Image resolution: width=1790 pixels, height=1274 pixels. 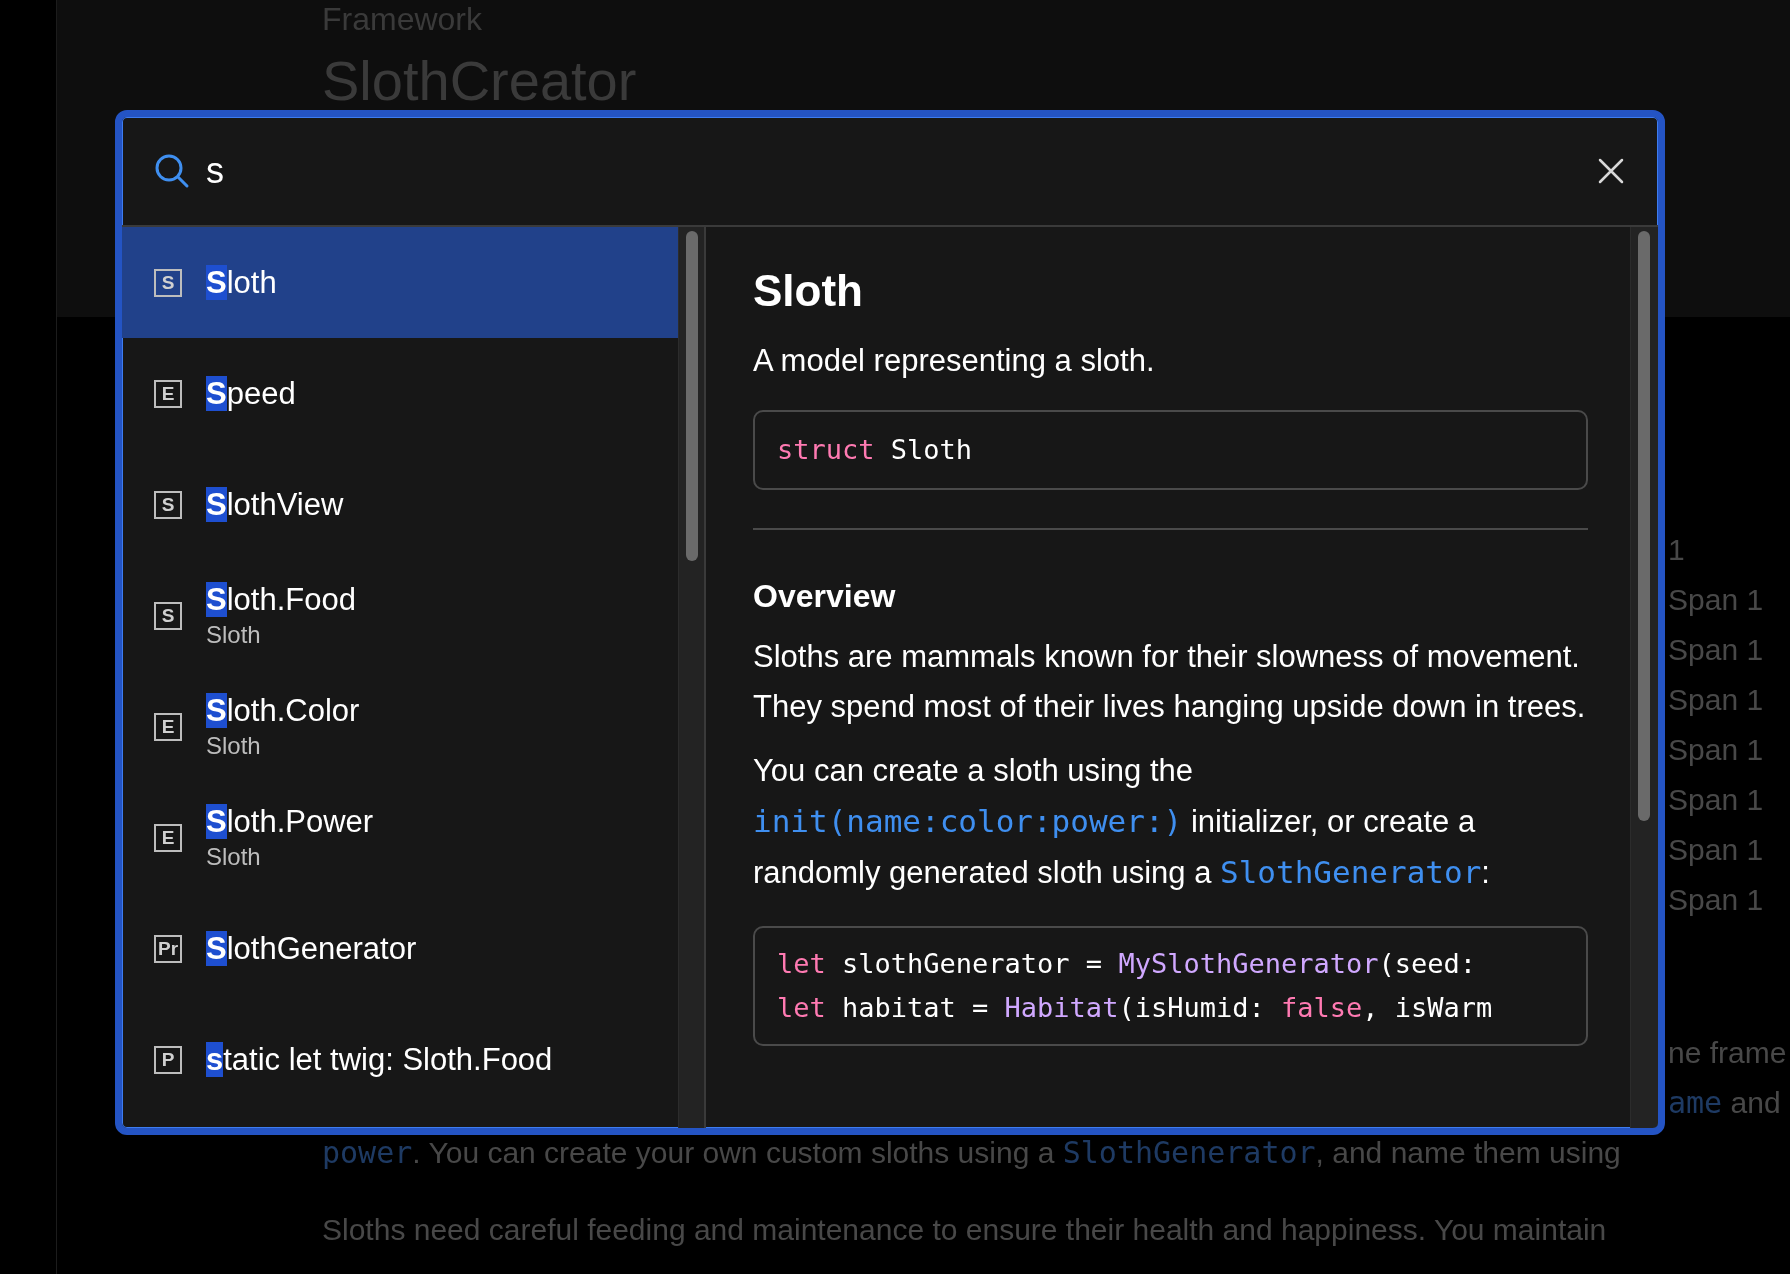 What do you see at coordinates (251, 393) in the screenshot?
I see `result-title: Speed` at bounding box center [251, 393].